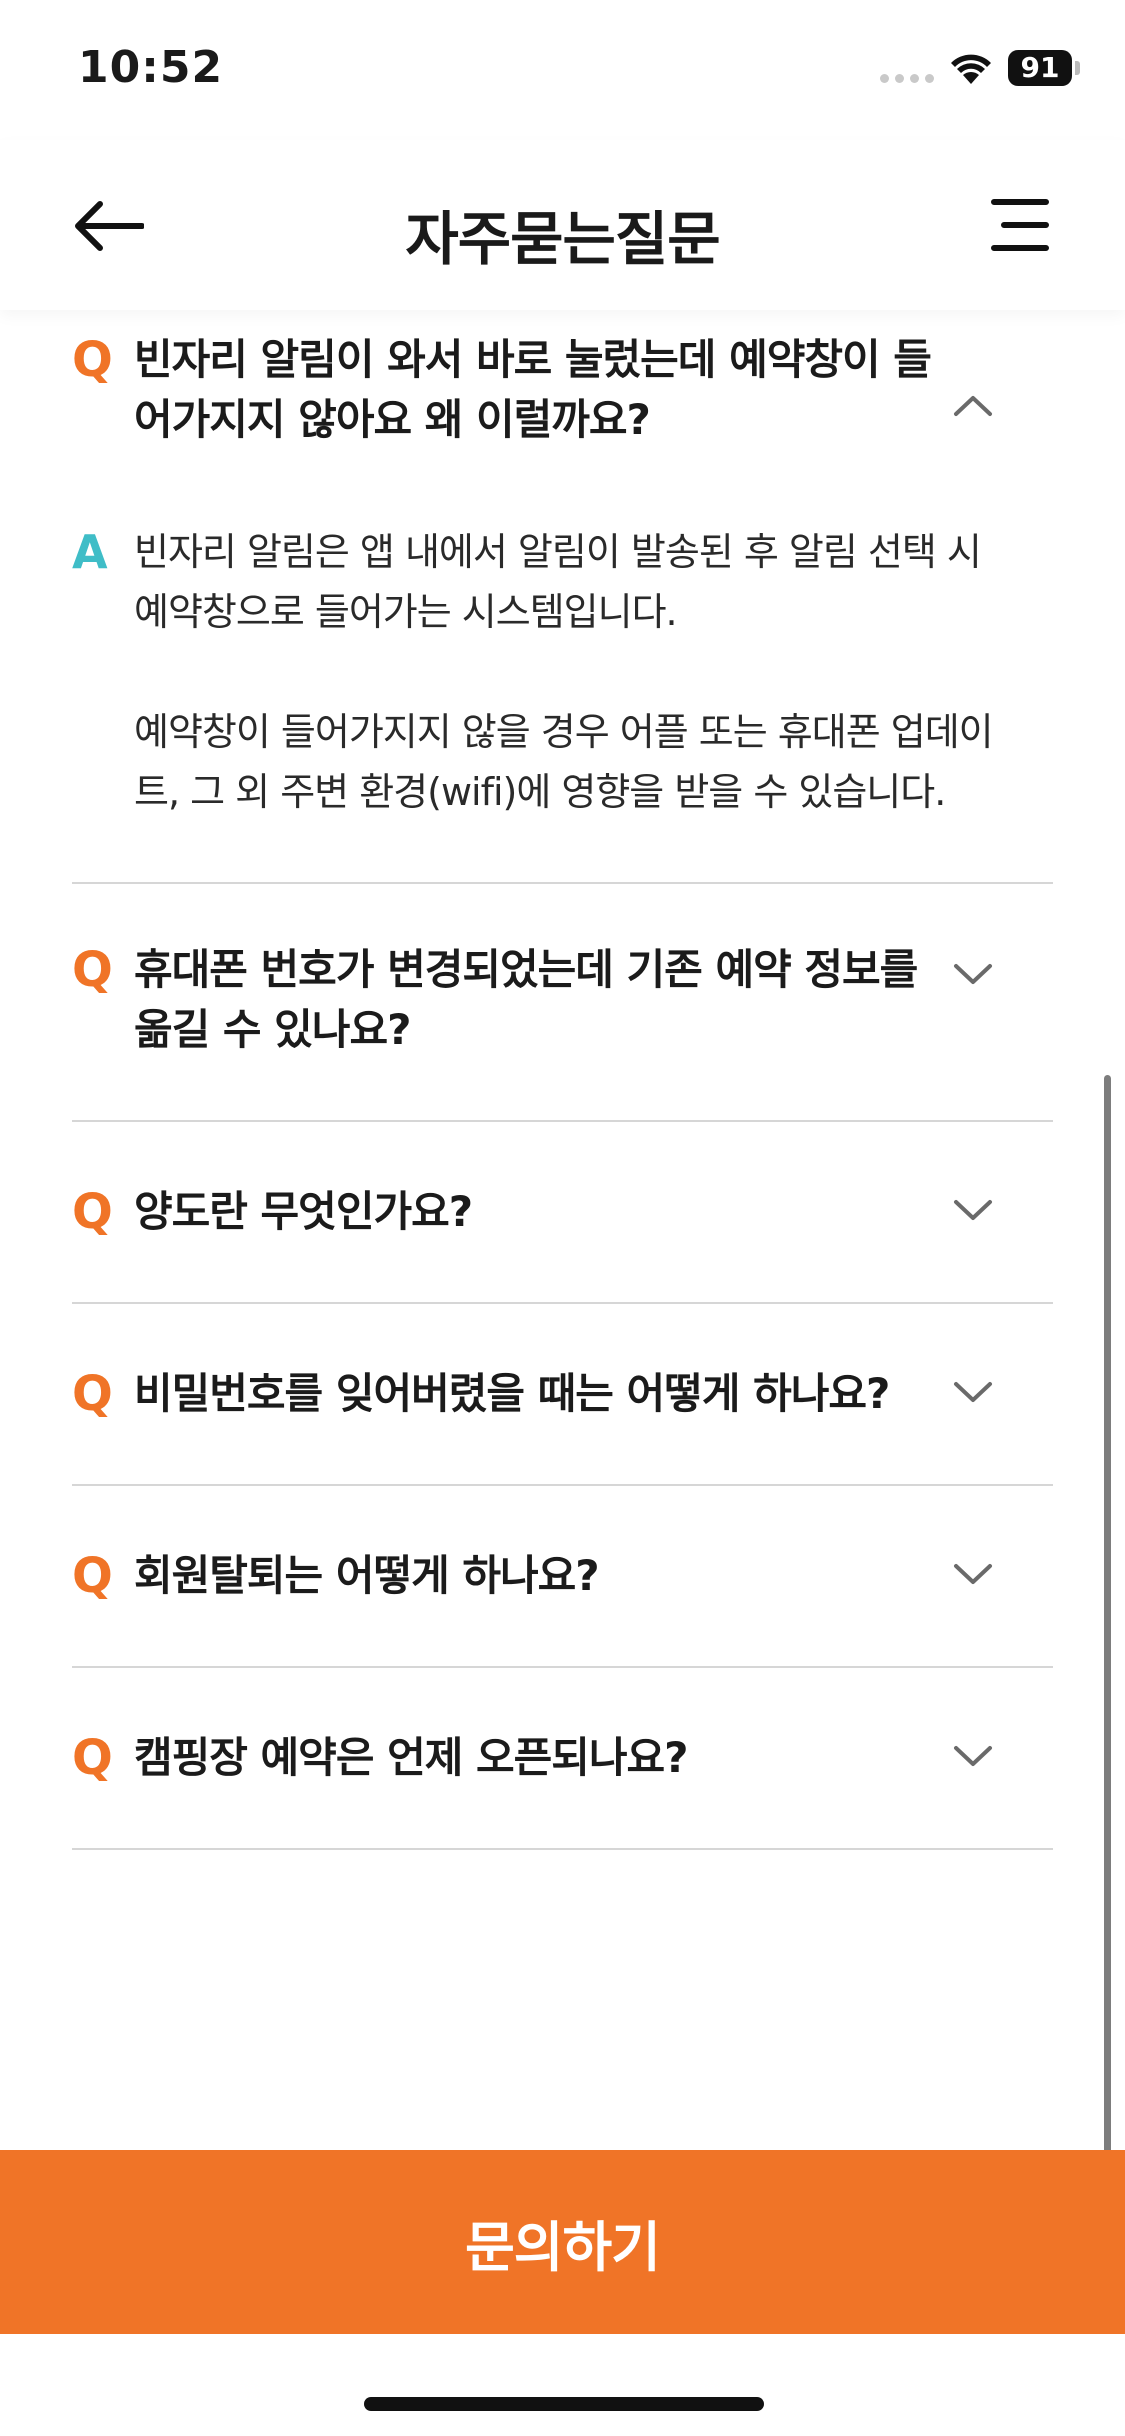 This screenshot has height=2436, width=1125. I want to click on wifi-icon, so click(971, 69).